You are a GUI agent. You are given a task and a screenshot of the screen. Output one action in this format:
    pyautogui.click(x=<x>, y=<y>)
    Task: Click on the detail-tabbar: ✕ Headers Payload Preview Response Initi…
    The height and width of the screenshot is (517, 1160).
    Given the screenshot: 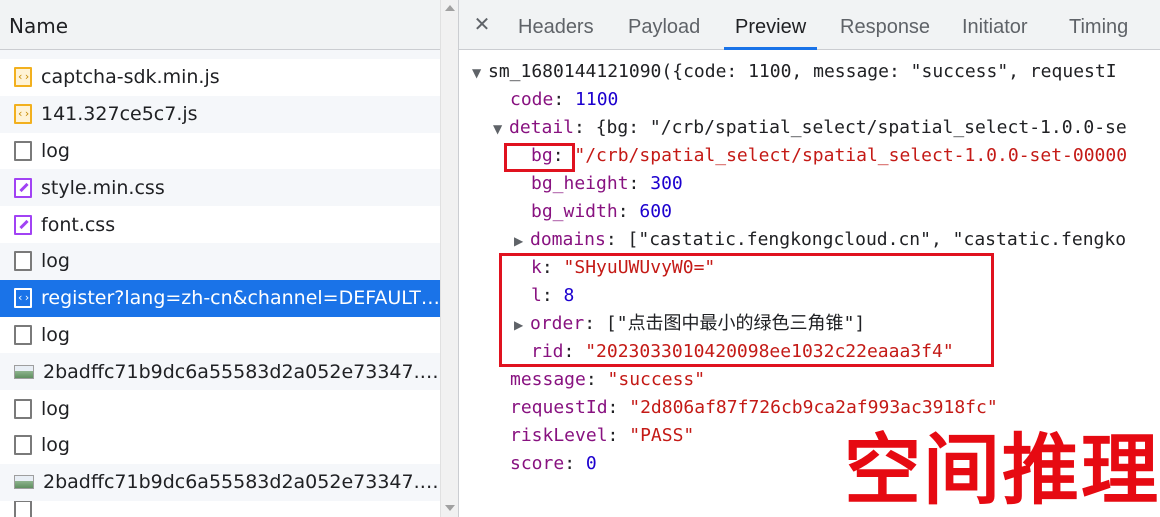 What is the action you would take?
    pyautogui.click(x=809, y=25)
    